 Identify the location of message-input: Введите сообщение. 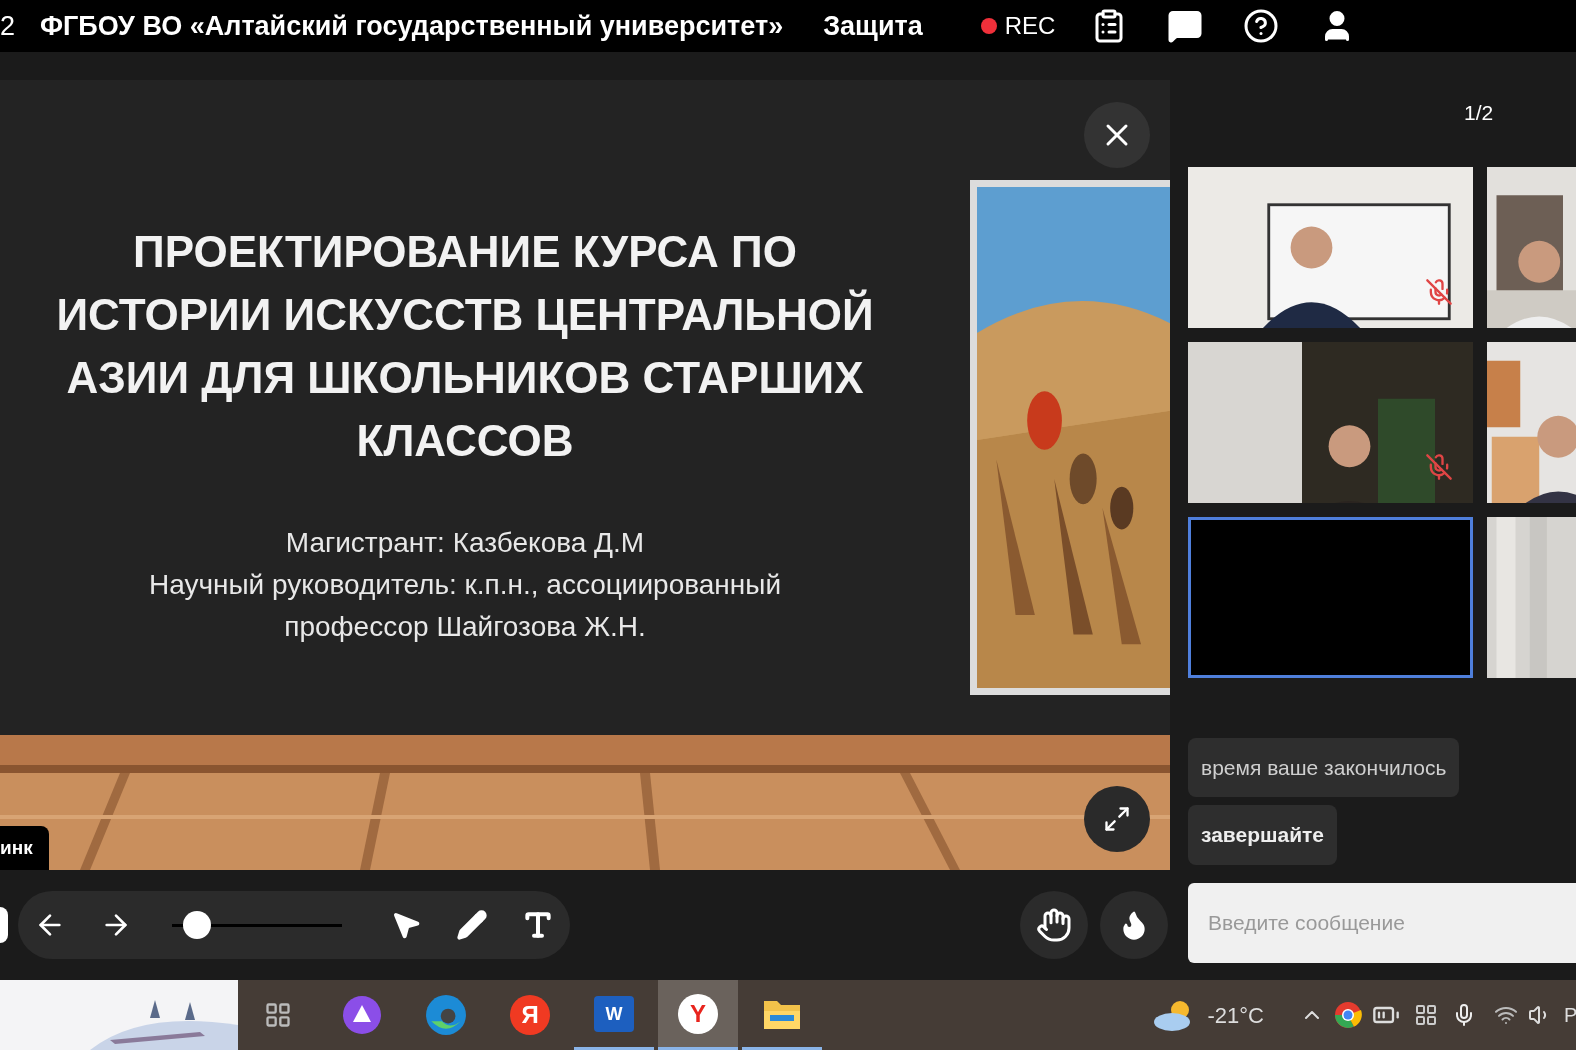
(1382, 922).